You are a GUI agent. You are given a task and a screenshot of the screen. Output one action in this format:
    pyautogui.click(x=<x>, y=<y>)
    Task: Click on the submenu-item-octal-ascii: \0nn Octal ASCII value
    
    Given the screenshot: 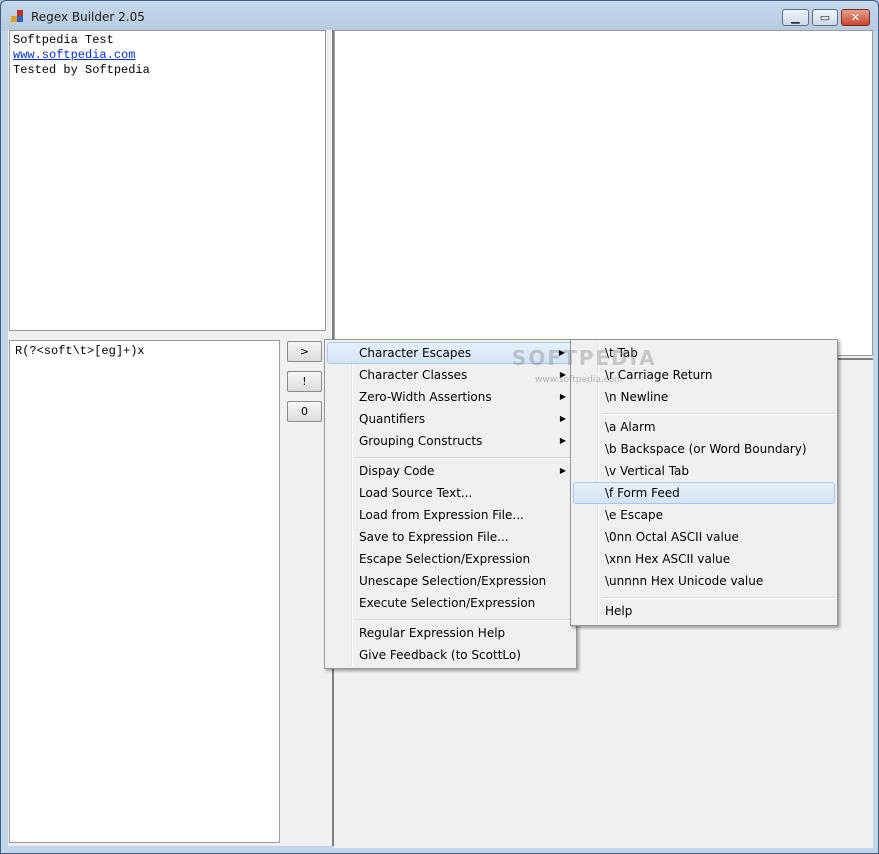 What is the action you would take?
    pyautogui.click(x=704, y=537)
    